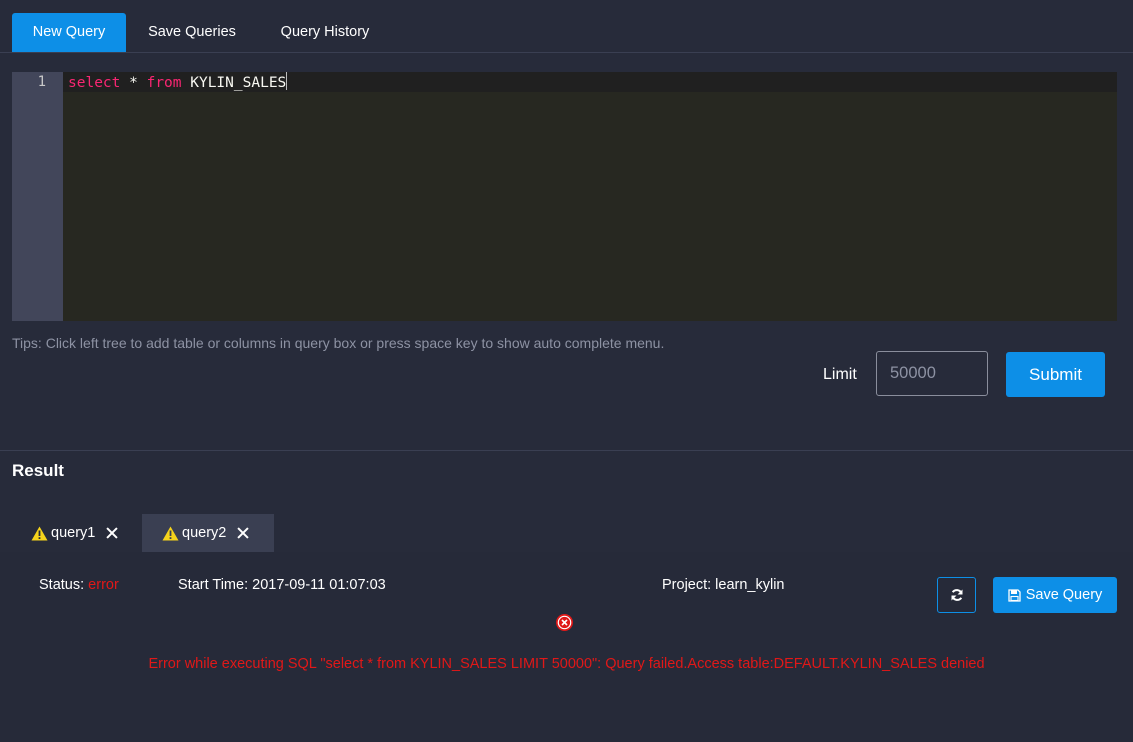  I want to click on tab-new-query: New Query, so click(69, 32).